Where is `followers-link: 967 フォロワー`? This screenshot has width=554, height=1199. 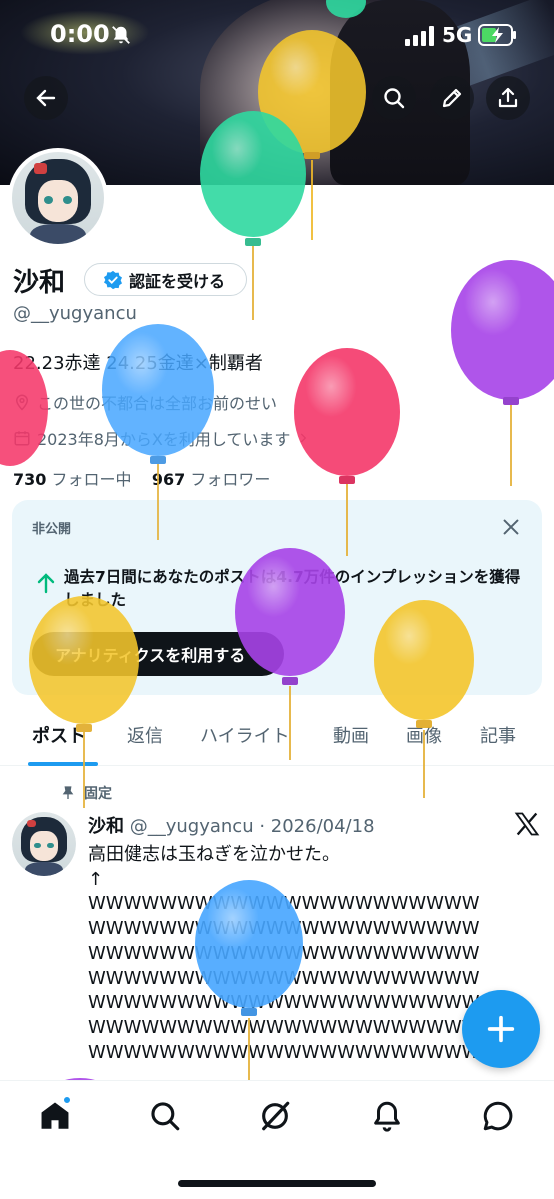
followers-link: 967 フォロワー is located at coordinates (211, 479).